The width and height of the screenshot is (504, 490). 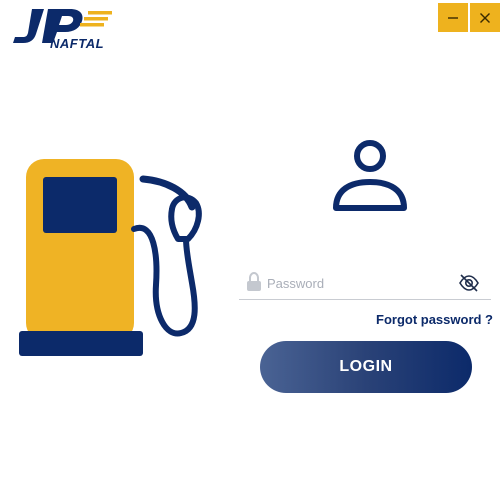 I want to click on minimize-icon, so click(x=453, y=17).